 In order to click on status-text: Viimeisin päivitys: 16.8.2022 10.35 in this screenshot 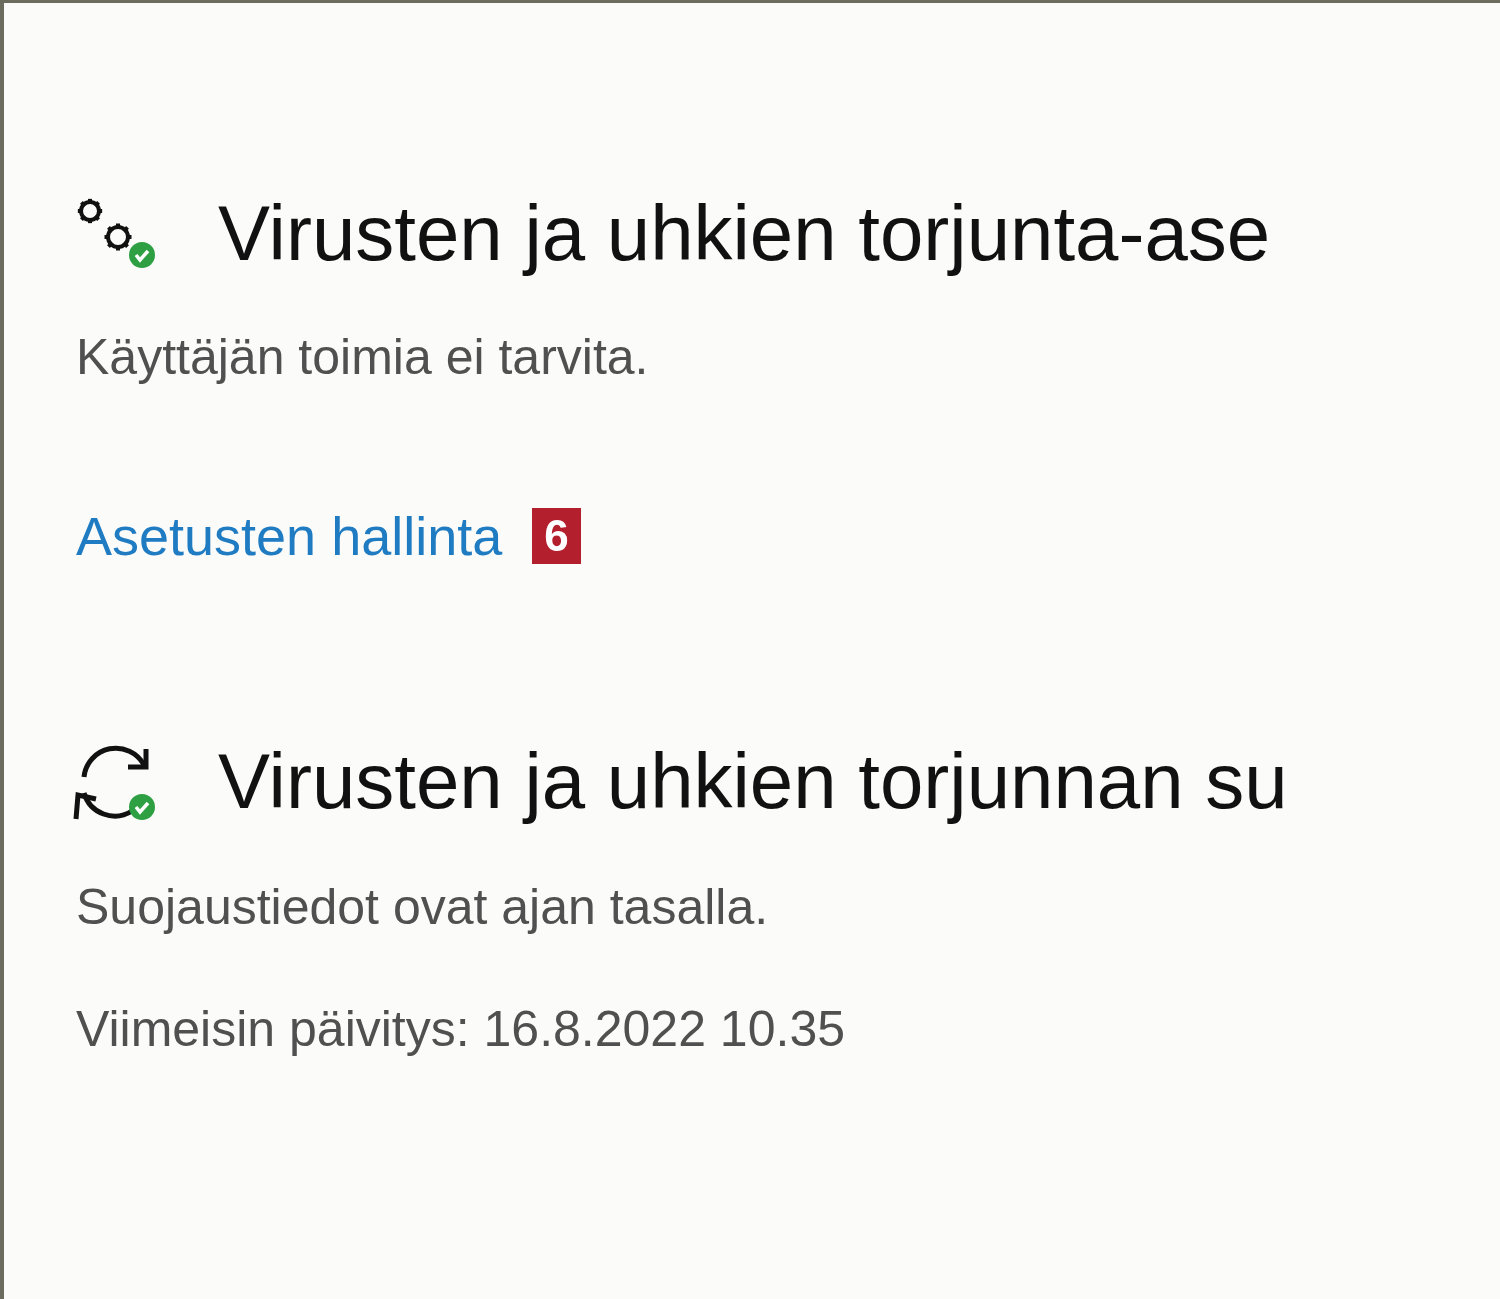, I will do `click(461, 1029)`.